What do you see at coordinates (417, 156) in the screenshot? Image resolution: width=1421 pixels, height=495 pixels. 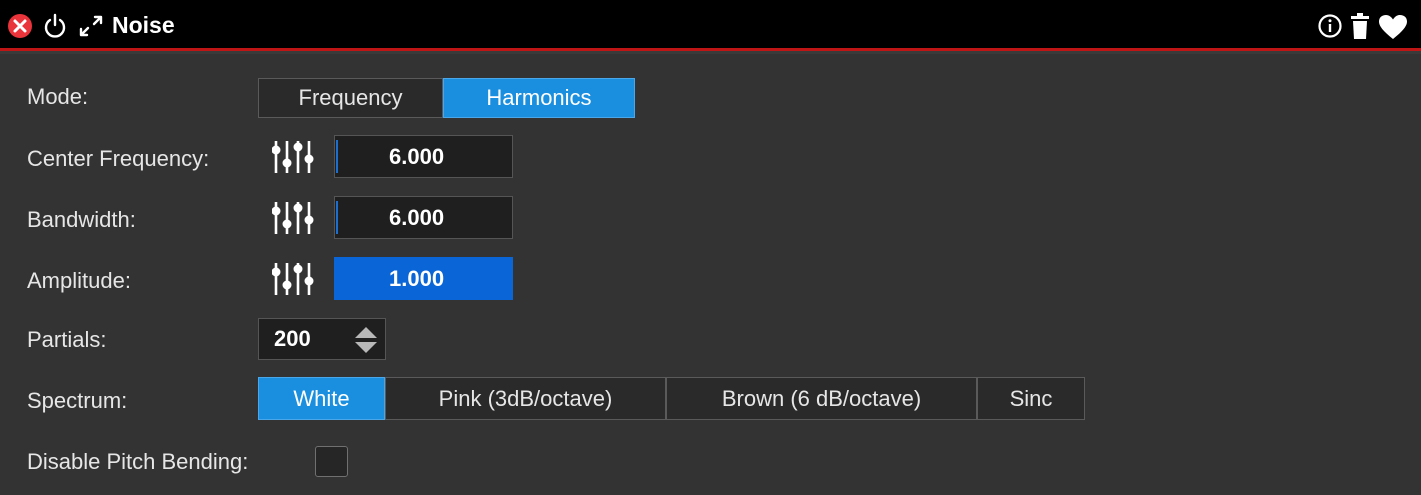 I see `center-frequency-value: 6.000` at bounding box center [417, 156].